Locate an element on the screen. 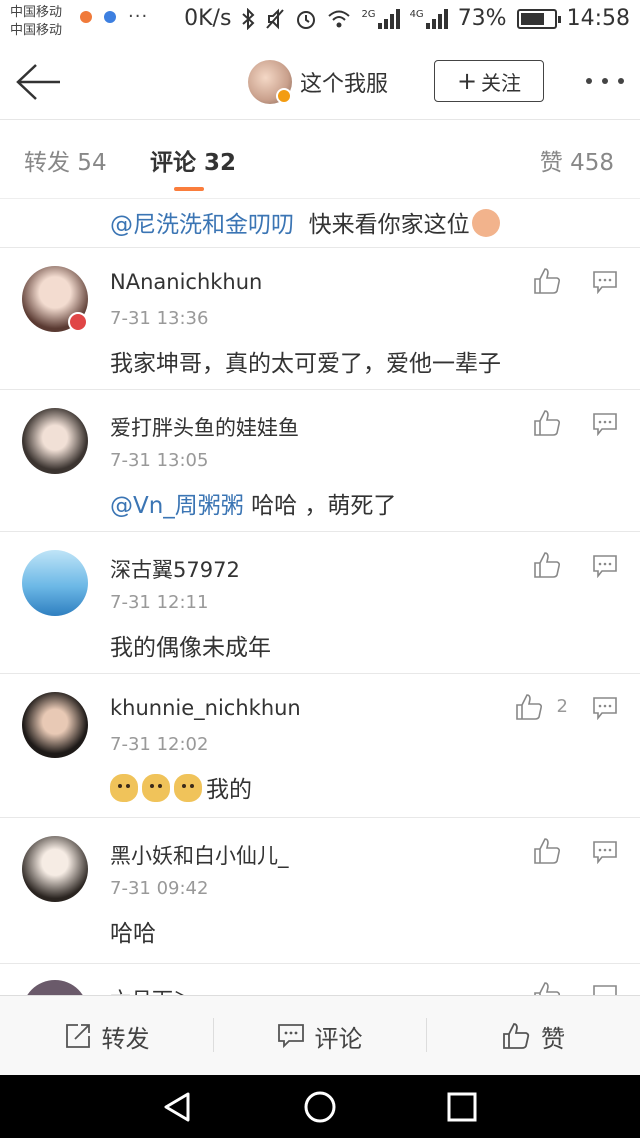 The height and width of the screenshot is (1138, 640). feed-tabs: 转发 54 评论 32 赞 458 is located at coordinates (320, 160).